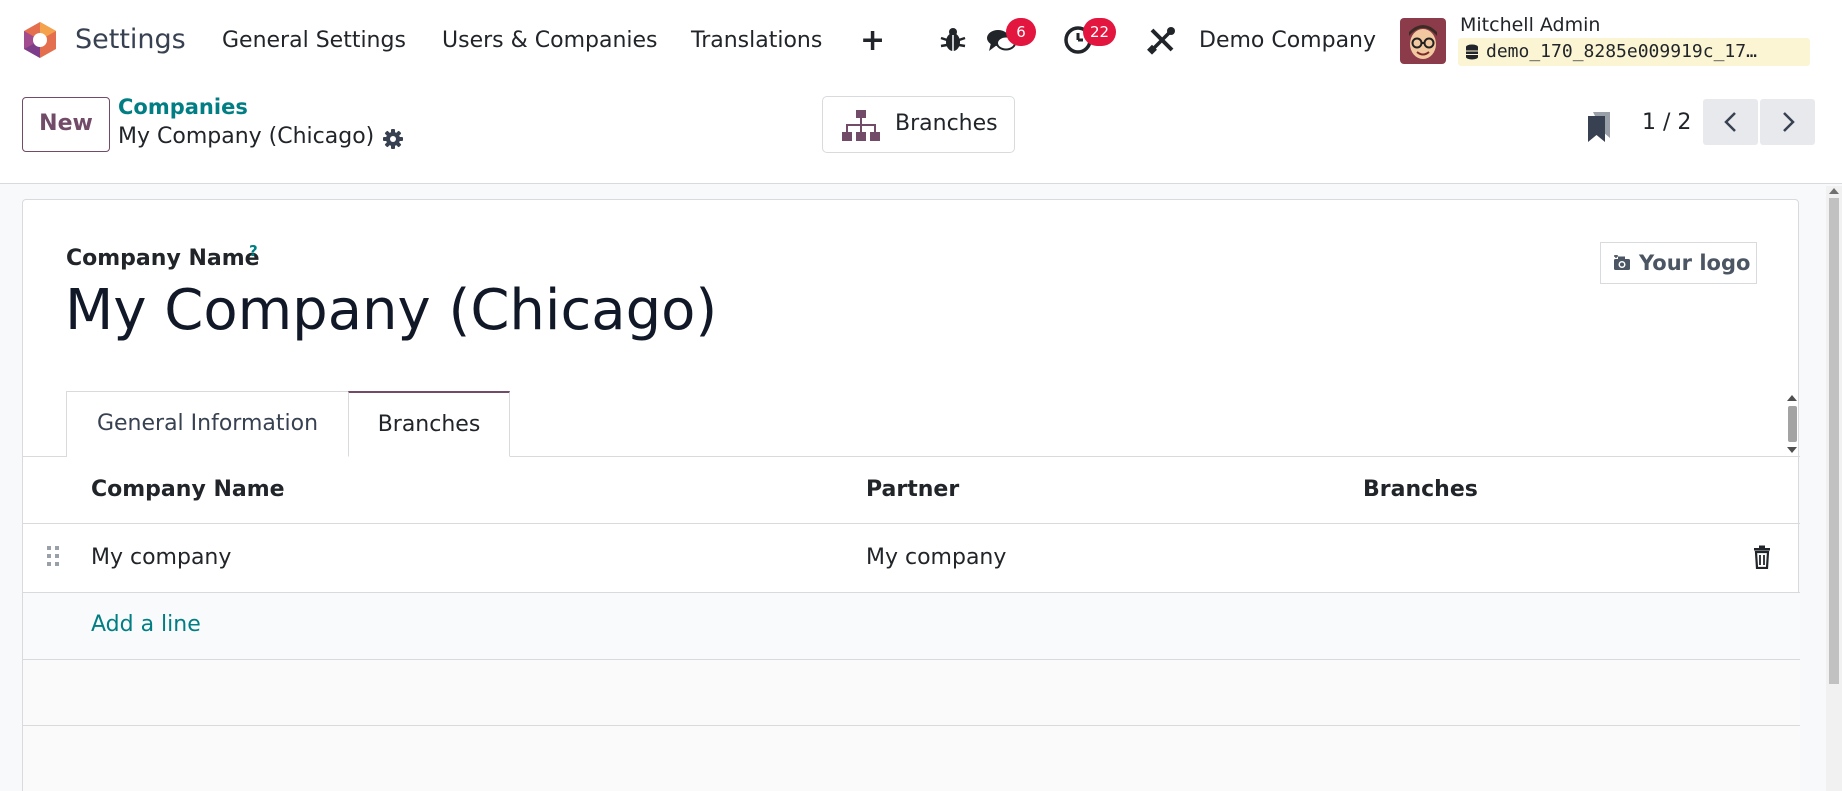 The image size is (1842, 791). What do you see at coordinates (1695, 263) in the screenshot?
I see `logo-upload-label: Your logo` at bounding box center [1695, 263].